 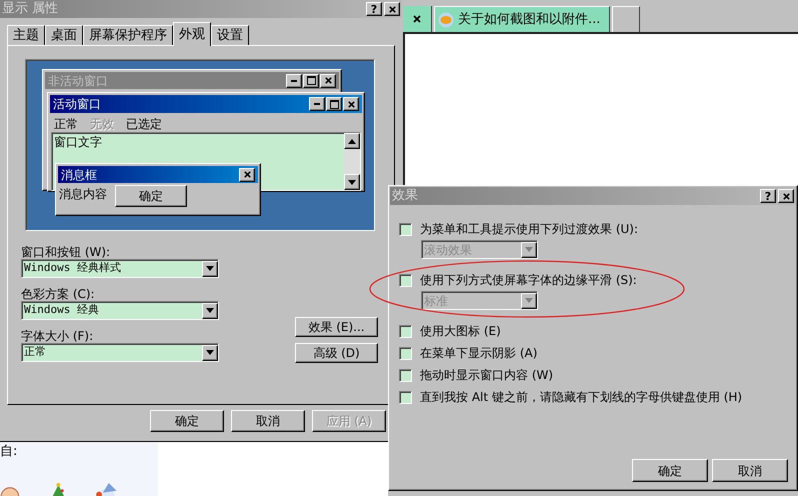 I want to click on window-title: 活动窗口, so click(x=77, y=104).